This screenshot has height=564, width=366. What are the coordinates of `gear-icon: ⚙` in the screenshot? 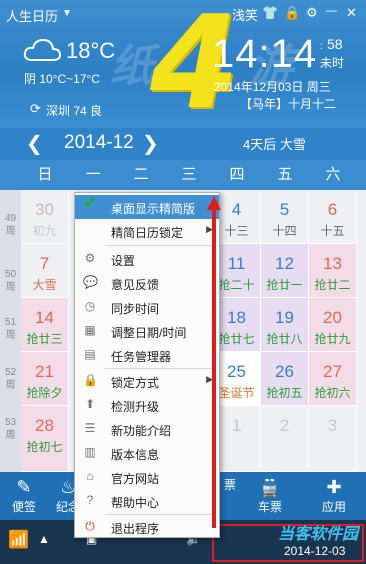 It's located at (312, 13).